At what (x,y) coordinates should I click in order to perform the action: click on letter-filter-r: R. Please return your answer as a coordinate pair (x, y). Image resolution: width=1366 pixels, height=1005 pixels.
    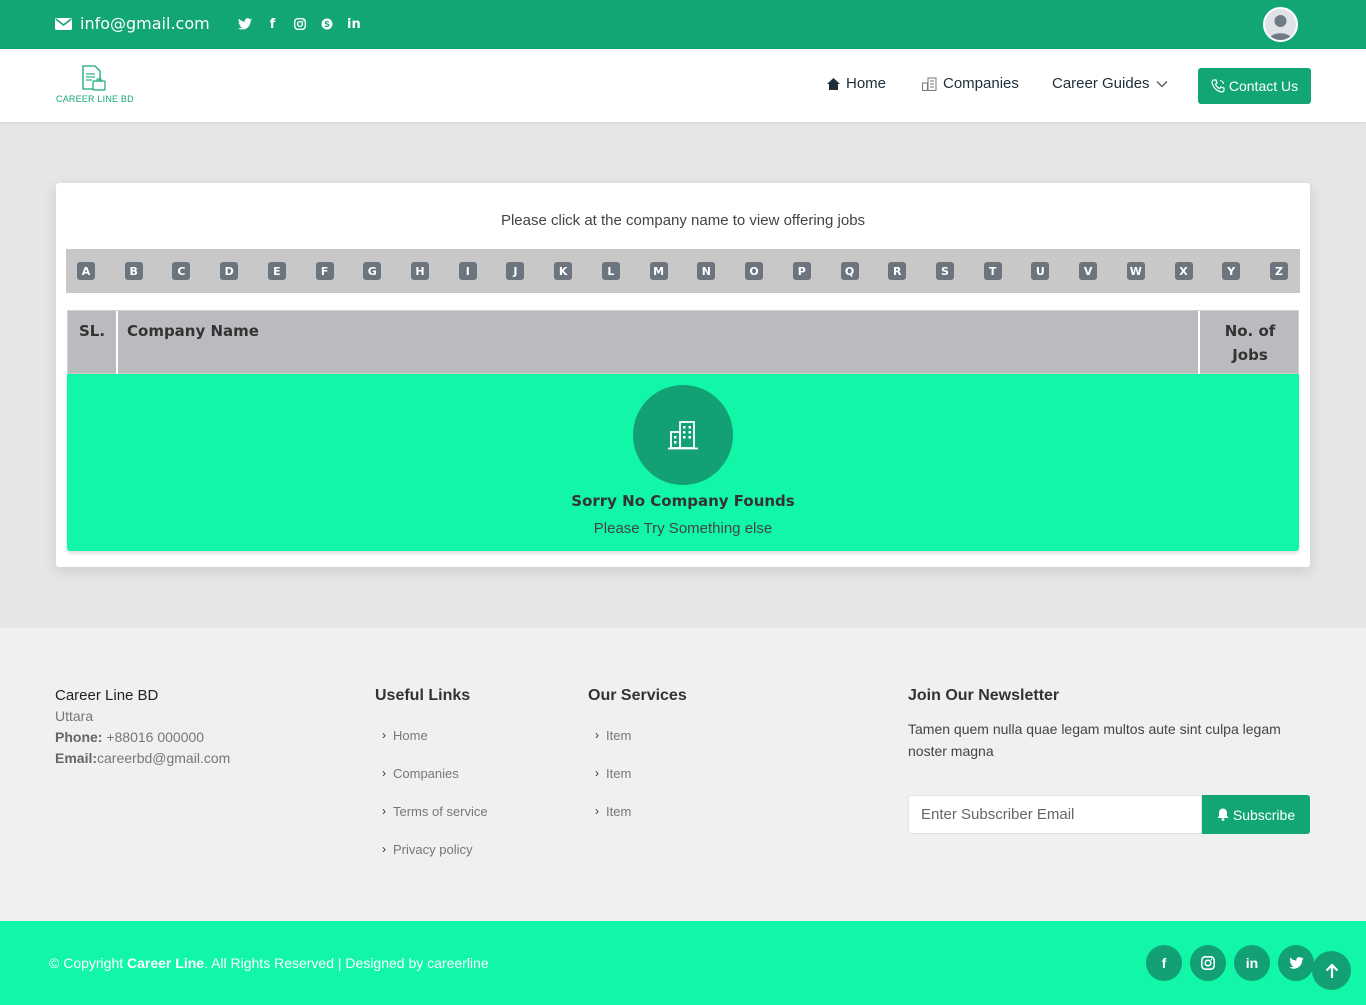
    Looking at the image, I should click on (897, 271).